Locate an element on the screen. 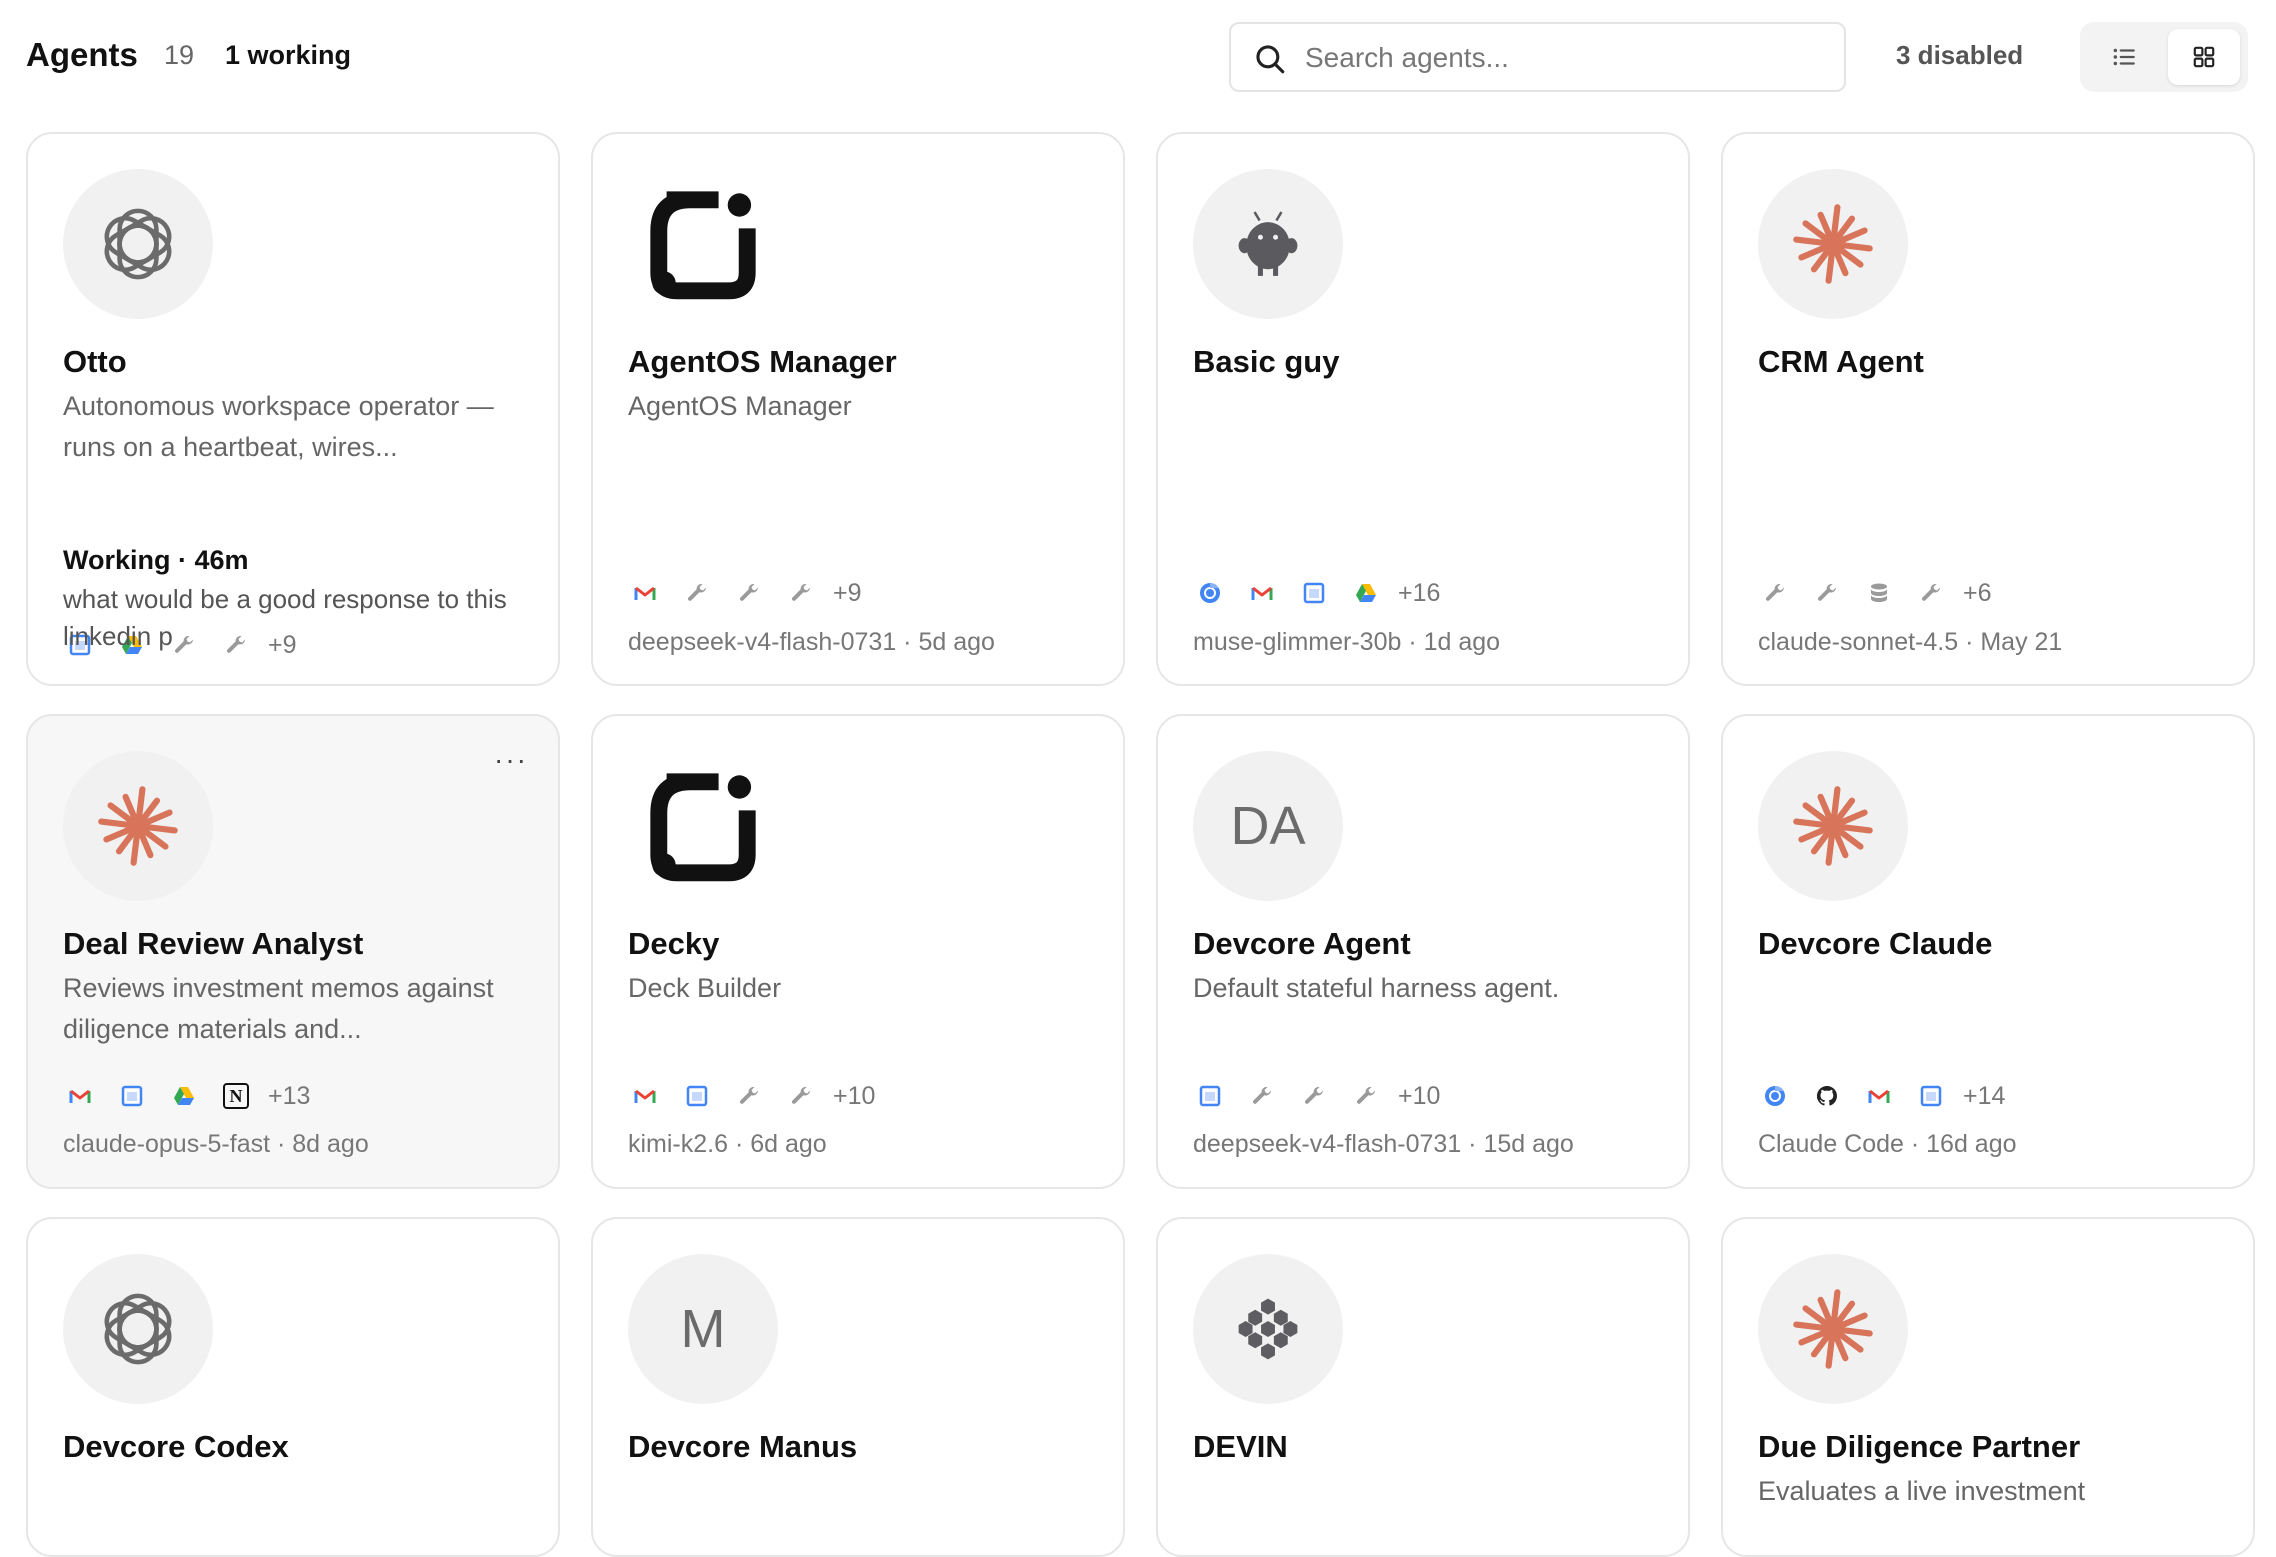 The image size is (2276, 1557). agent-tools: +16 is located at coordinates (1312, 593).